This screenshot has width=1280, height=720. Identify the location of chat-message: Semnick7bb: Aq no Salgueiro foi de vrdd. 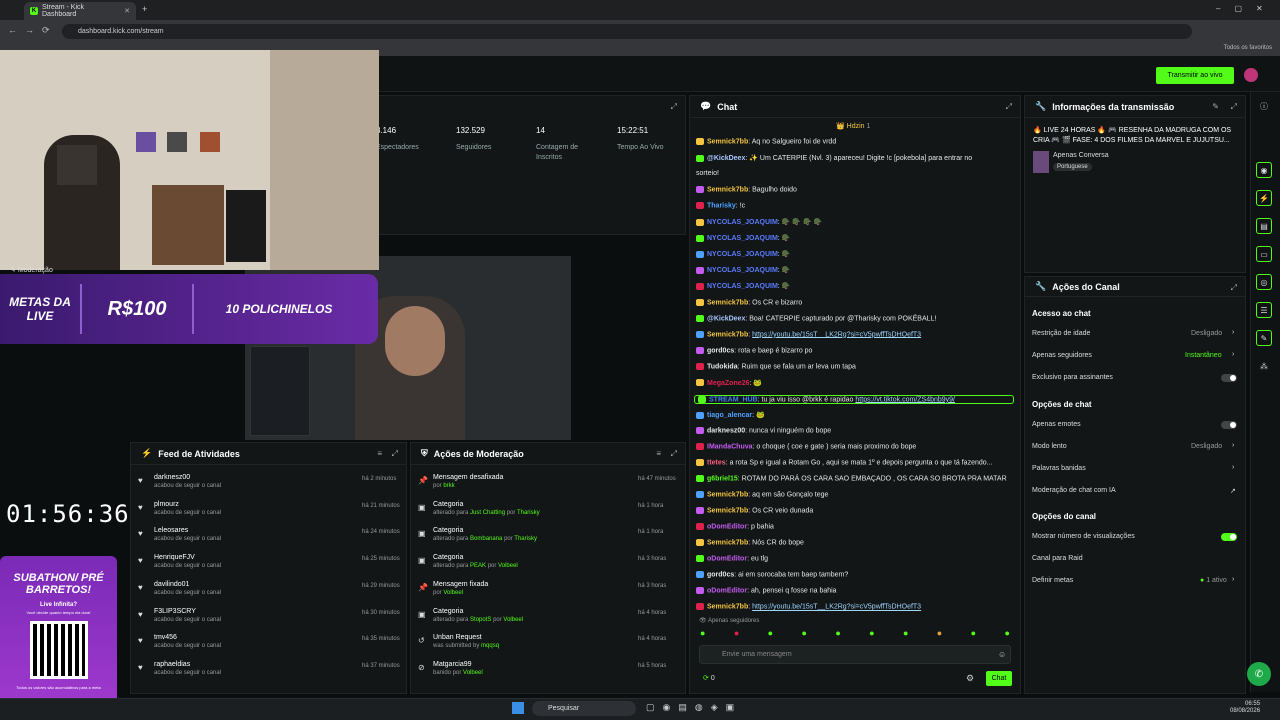
(766, 141).